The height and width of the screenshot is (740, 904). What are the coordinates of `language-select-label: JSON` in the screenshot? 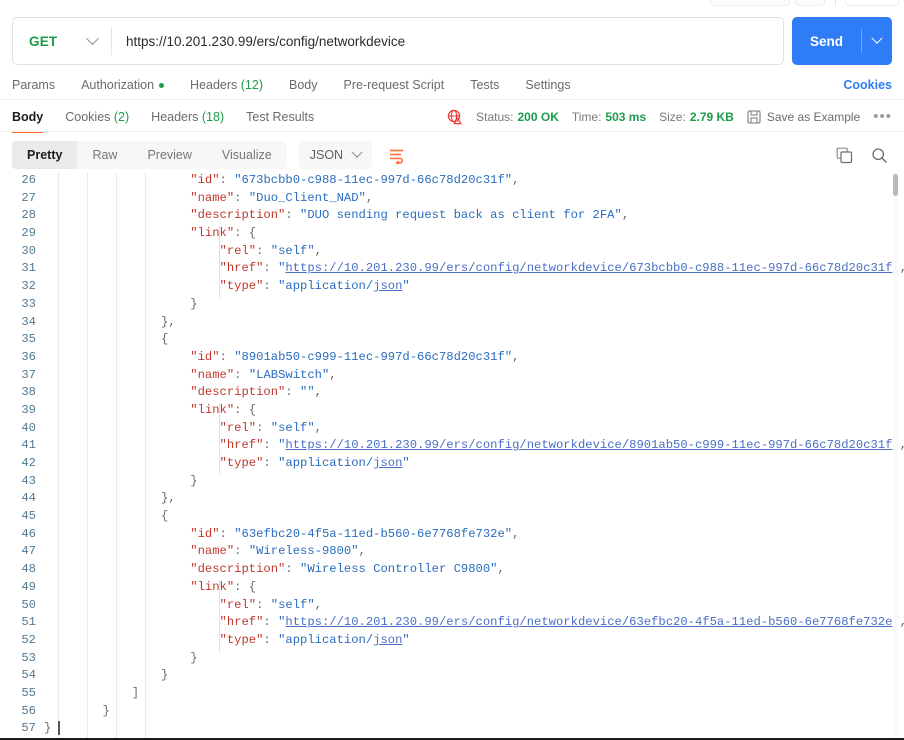 It's located at (326, 155).